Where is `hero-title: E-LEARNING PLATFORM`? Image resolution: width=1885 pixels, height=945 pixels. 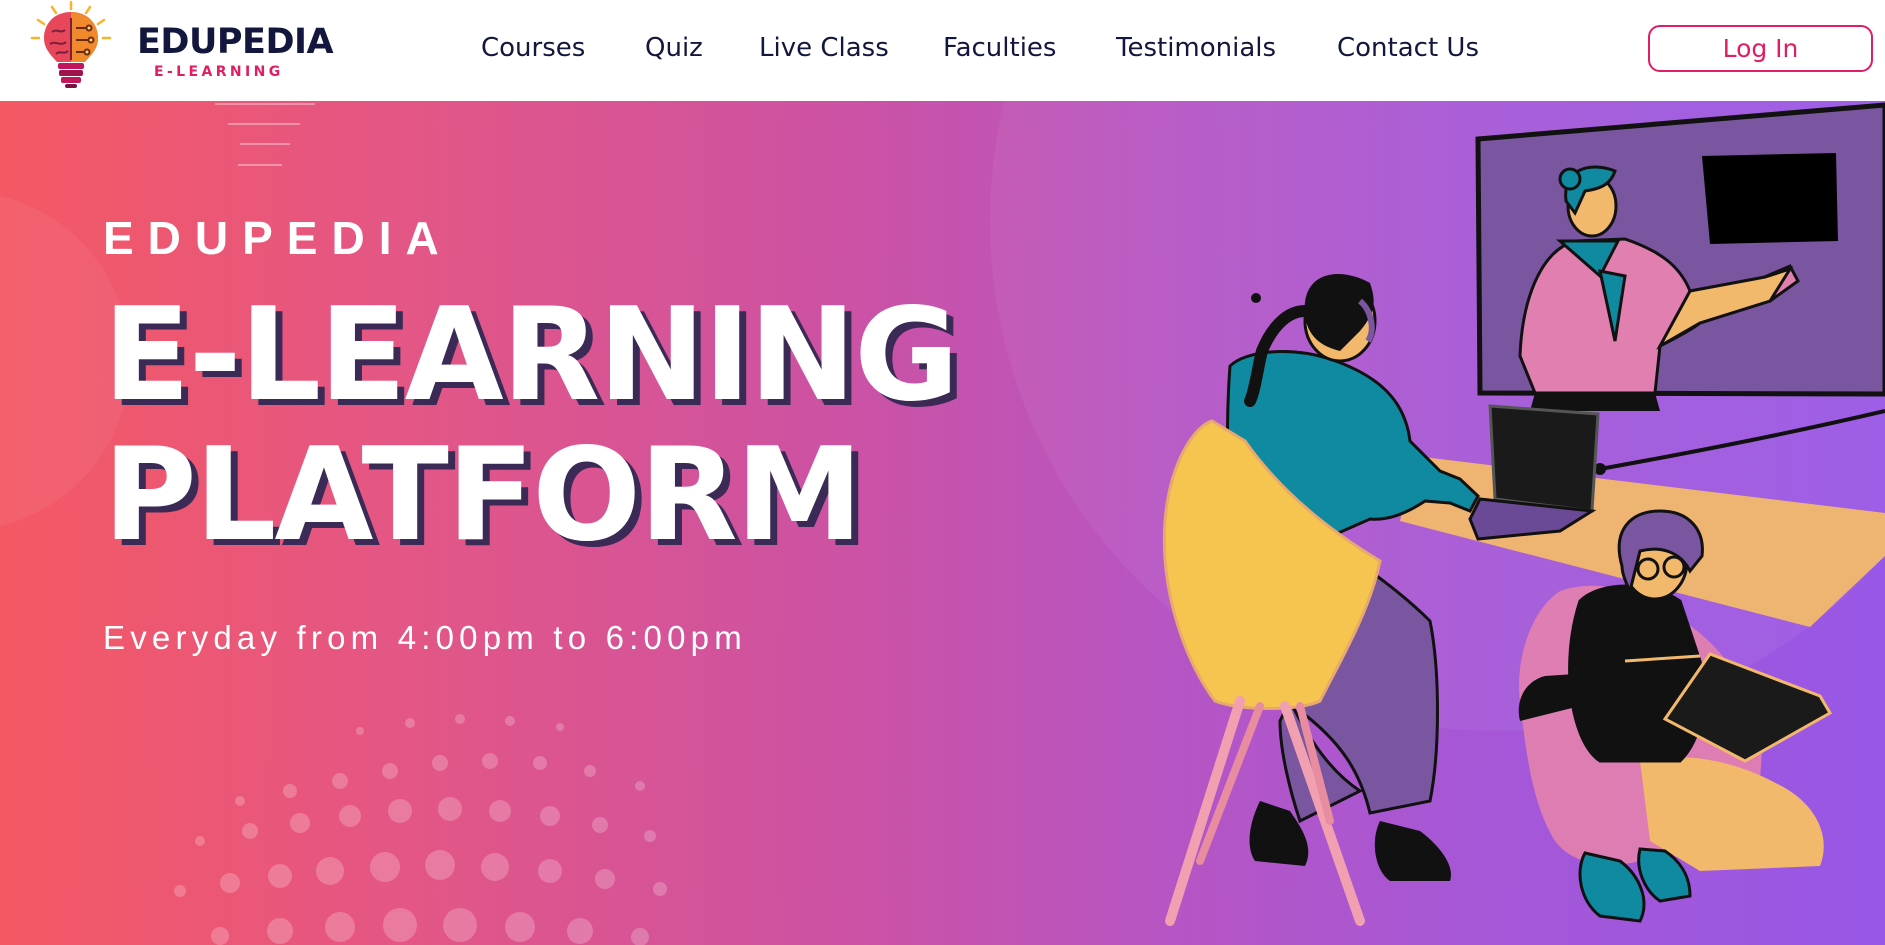
hero-title: E-LEARNING PLATFORM is located at coordinates (553, 426).